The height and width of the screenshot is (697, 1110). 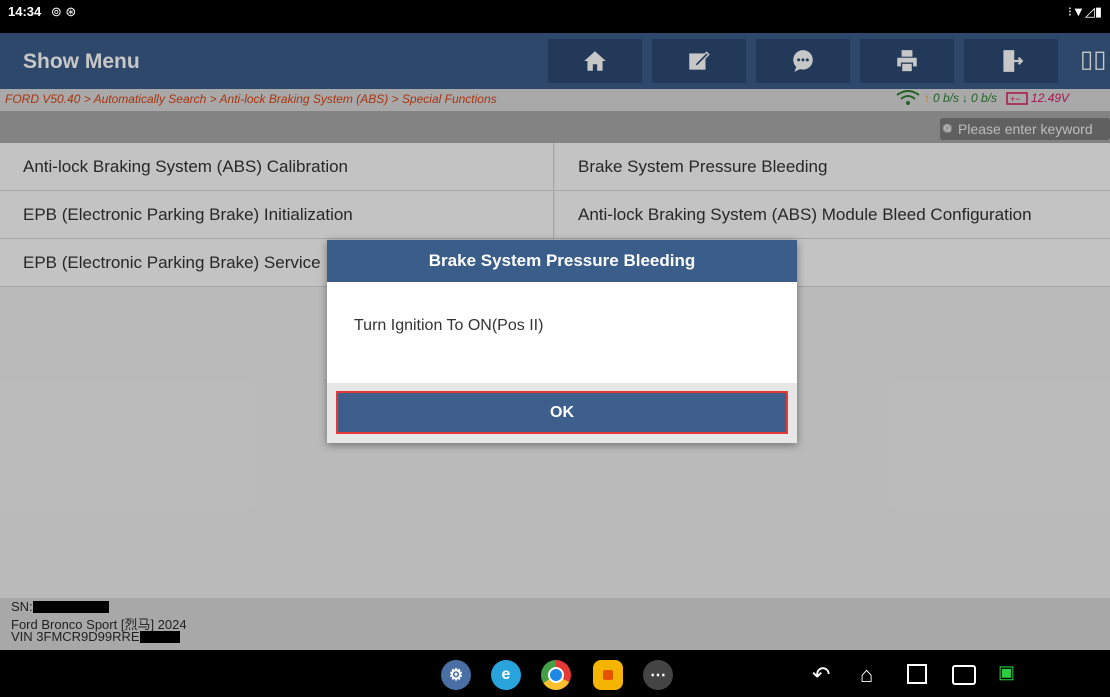 What do you see at coordinates (63, 11) in the screenshot?
I see `notification-icons: ⊚ ⊛` at bounding box center [63, 11].